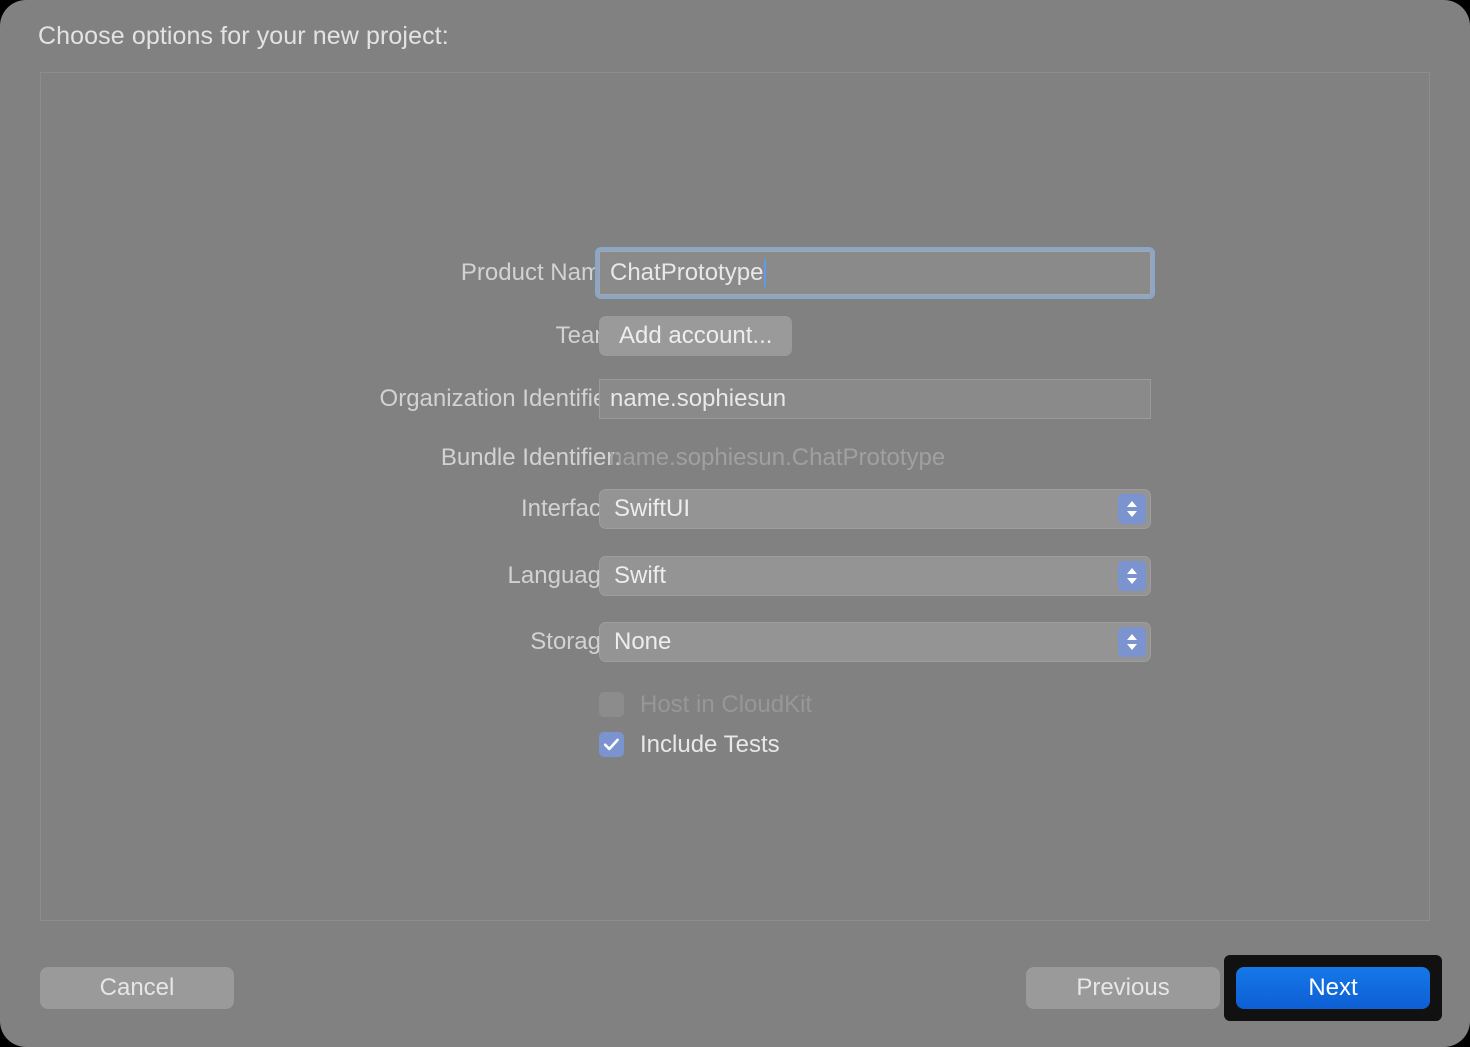  What do you see at coordinates (570, 508) in the screenshot?
I see `interface-label: Interface:` at bounding box center [570, 508].